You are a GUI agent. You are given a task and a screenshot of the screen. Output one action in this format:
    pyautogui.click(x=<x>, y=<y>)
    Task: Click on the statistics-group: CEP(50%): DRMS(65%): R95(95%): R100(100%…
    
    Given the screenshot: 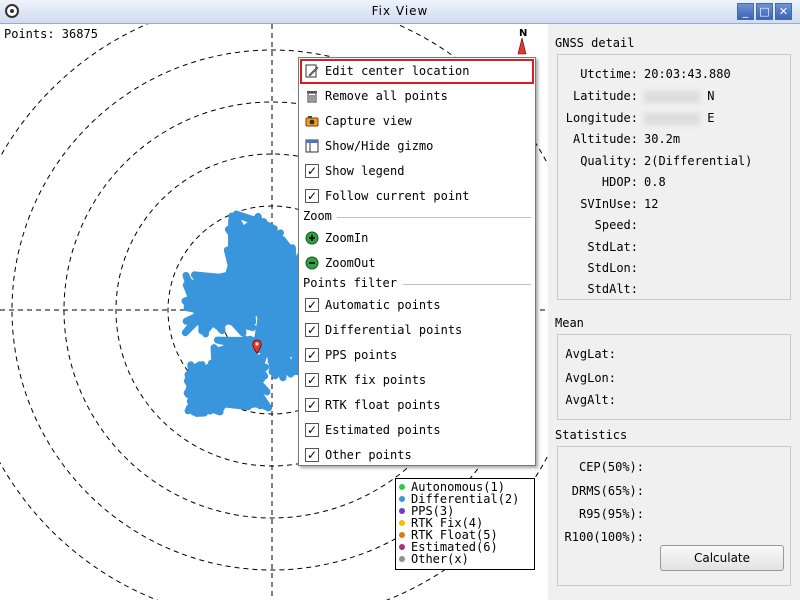 What is the action you would take?
    pyautogui.click(x=674, y=516)
    